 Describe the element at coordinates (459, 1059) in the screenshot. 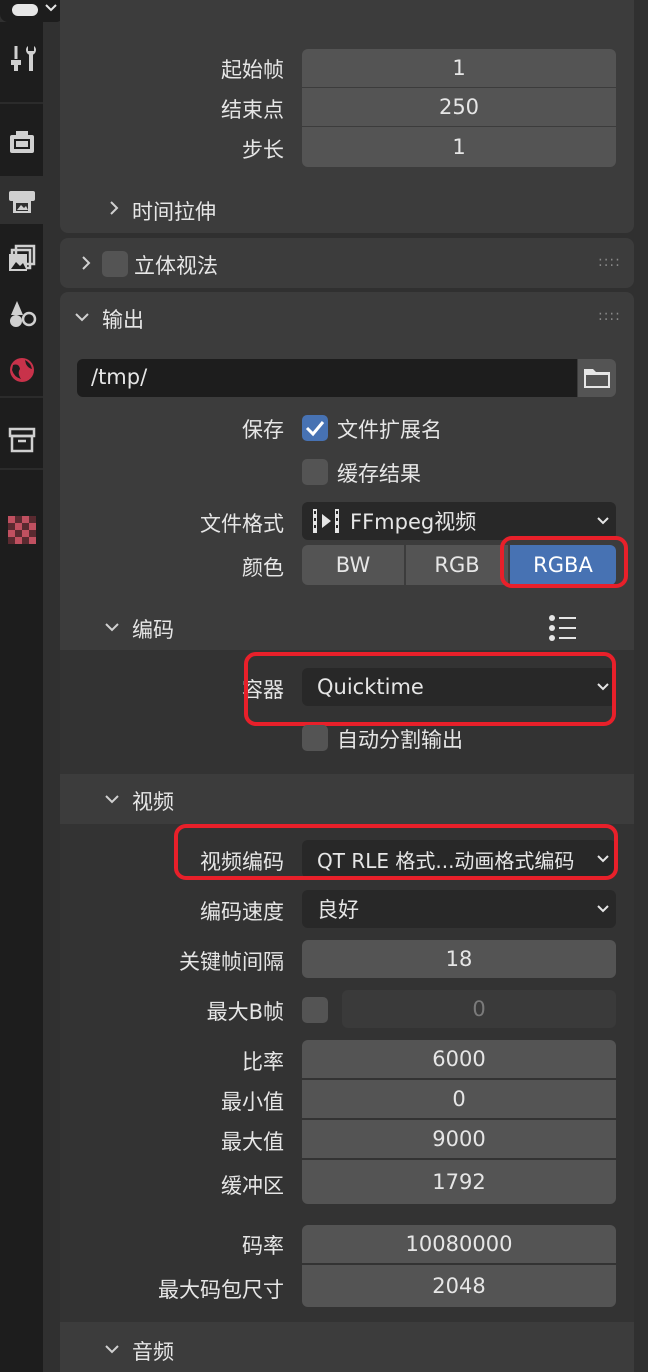

I see `bitrate-field: 6000` at that location.